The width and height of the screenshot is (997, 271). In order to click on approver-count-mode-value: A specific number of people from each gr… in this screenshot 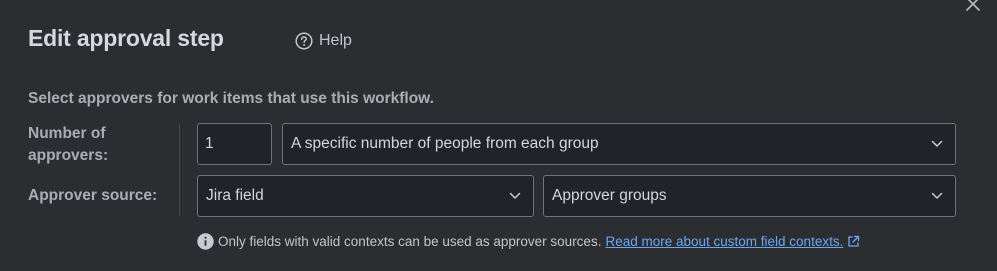, I will do `click(445, 143)`.